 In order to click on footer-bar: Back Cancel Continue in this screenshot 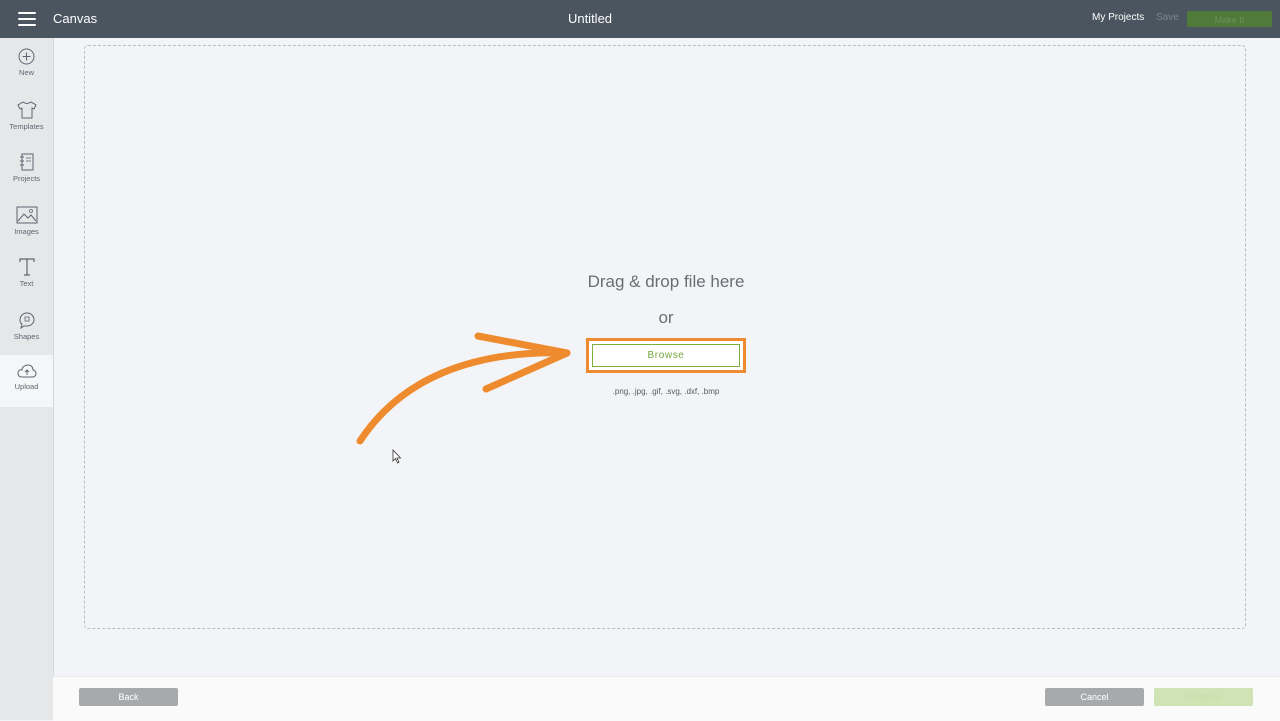, I will do `click(666, 698)`.